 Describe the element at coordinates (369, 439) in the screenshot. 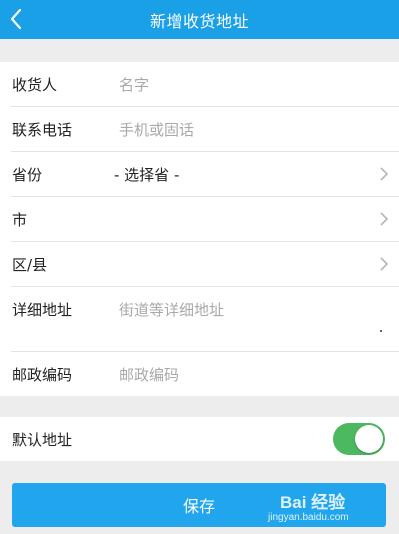

I see `toggle-knob` at that location.